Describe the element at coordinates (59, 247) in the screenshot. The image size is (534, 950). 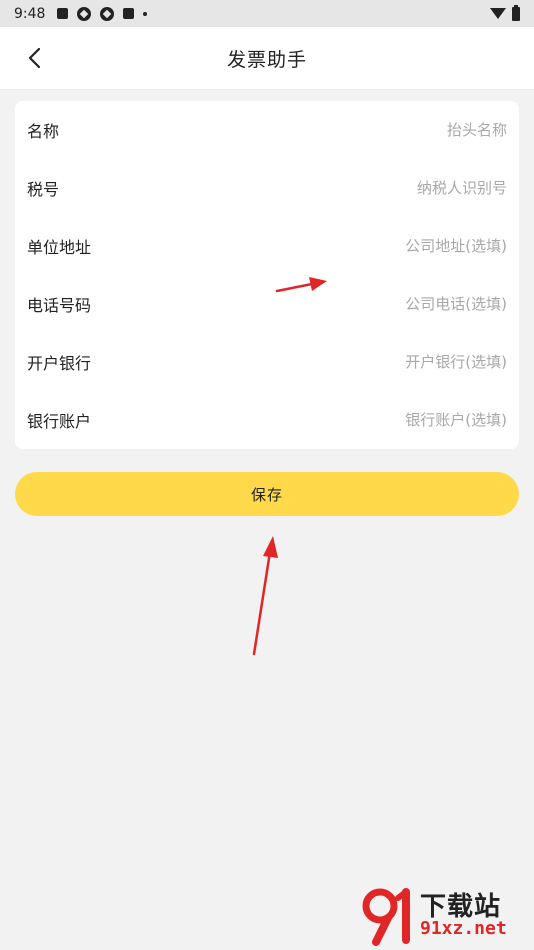
I see `address-label: 单位地址` at that location.